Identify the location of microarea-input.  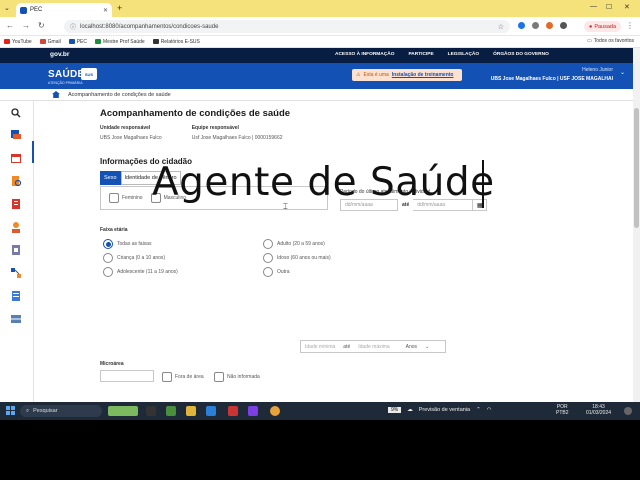
(127, 376).